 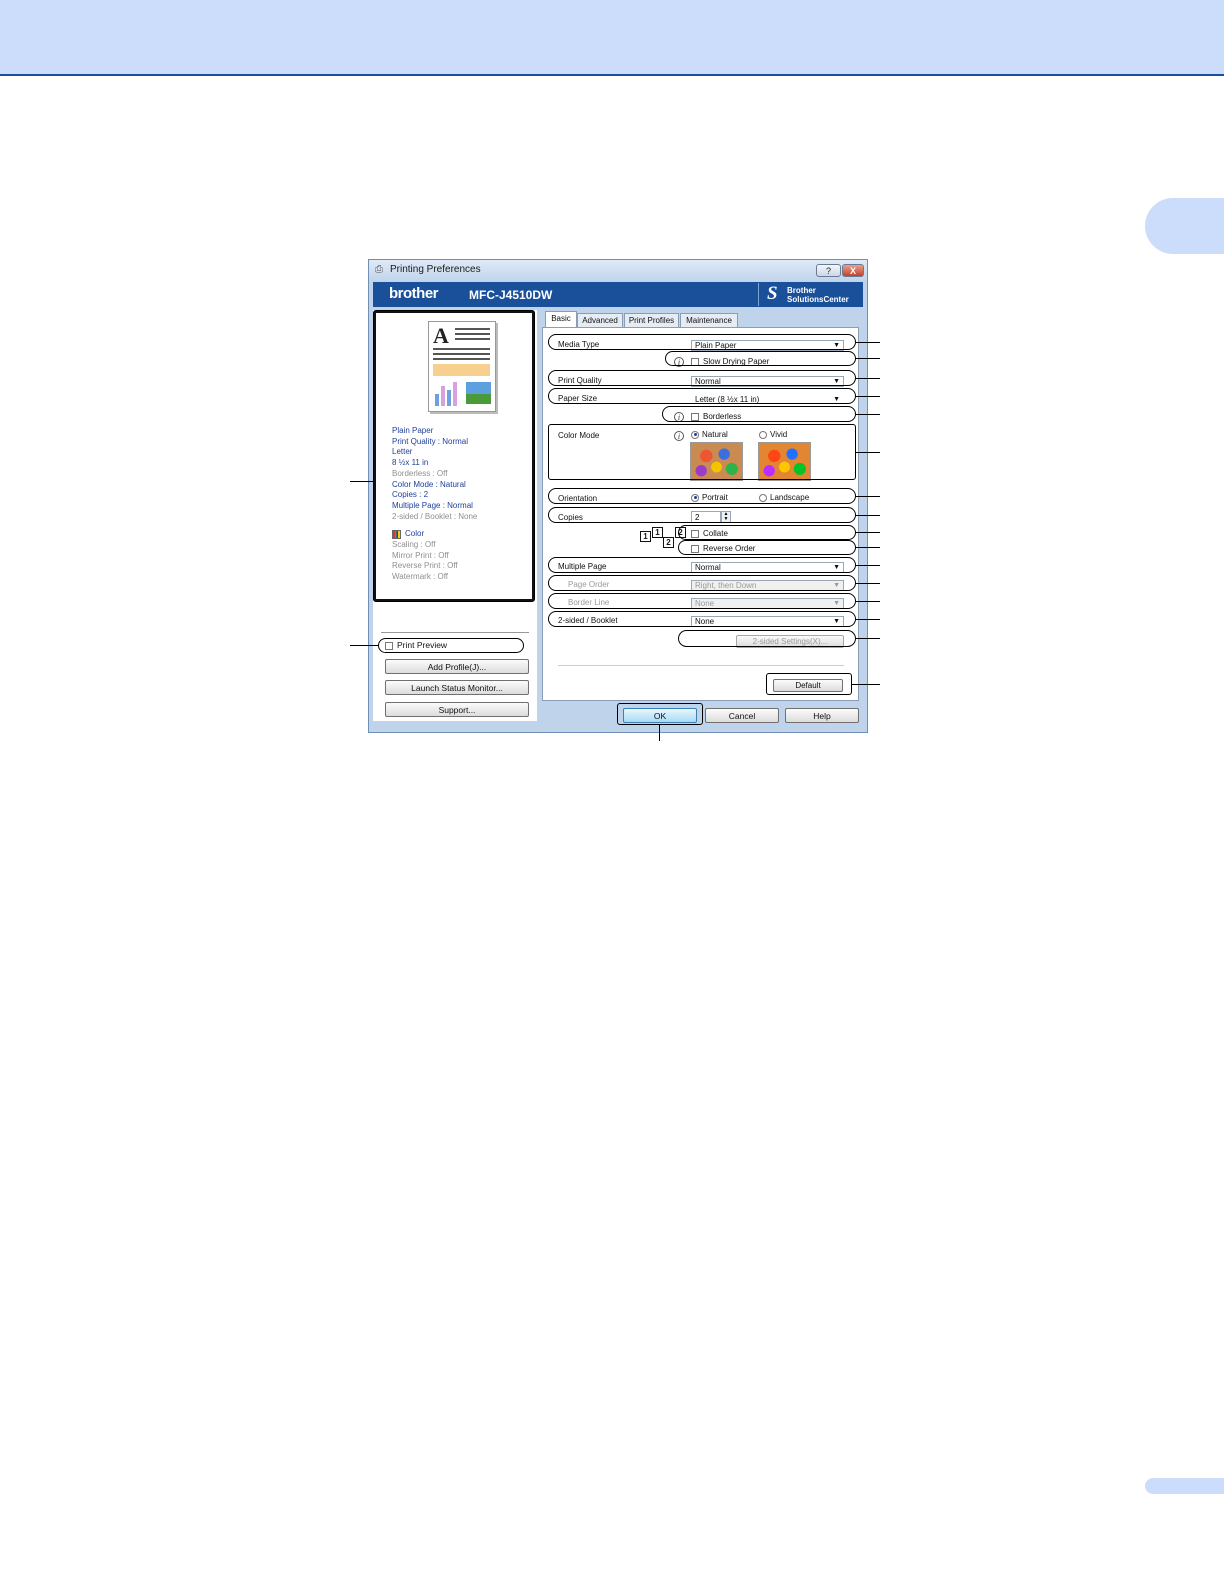 I want to click on reverse-order-checkbox: Reverse Order, so click(x=723, y=548).